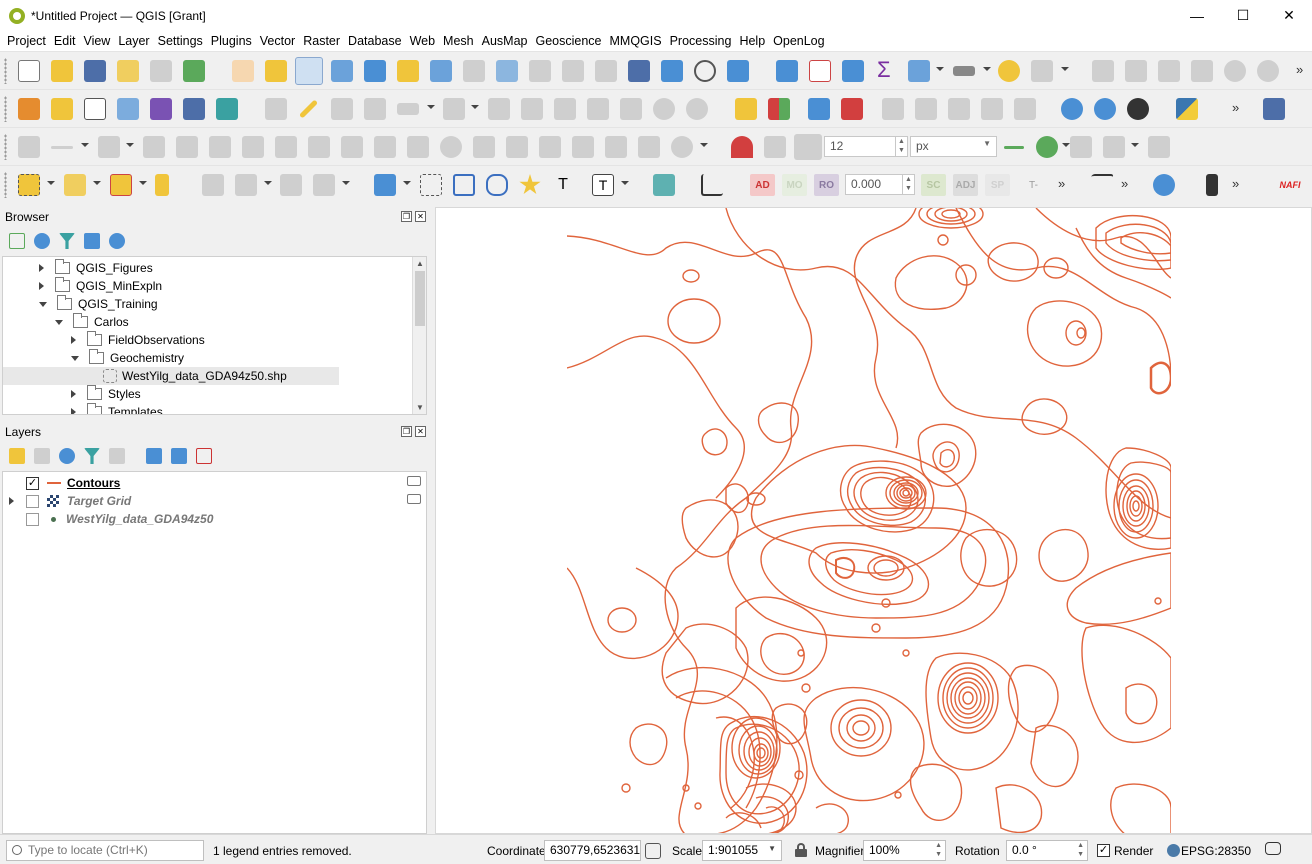 This screenshot has width=1312, height=864. What do you see at coordinates (1114, 147) in the screenshot?
I see `tracing-icon` at bounding box center [1114, 147].